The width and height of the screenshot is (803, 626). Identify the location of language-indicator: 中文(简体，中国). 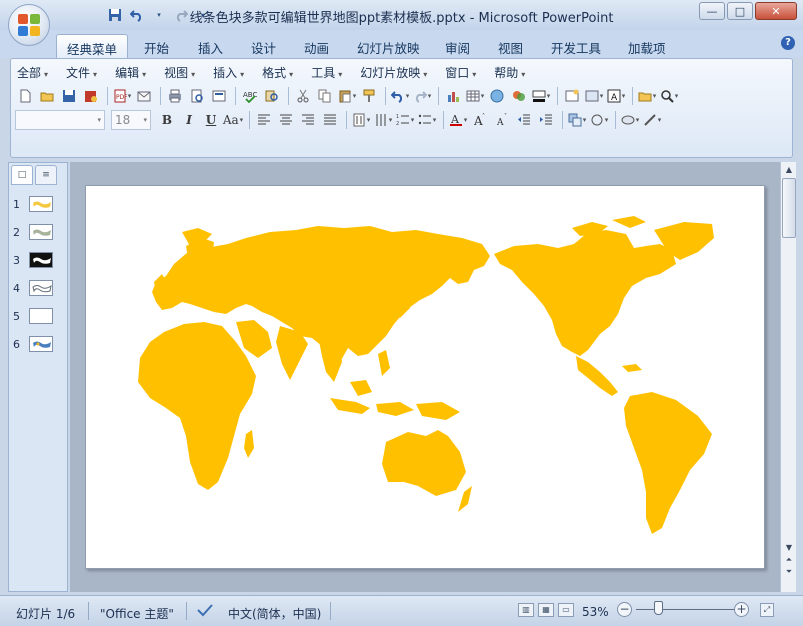
(274, 613).